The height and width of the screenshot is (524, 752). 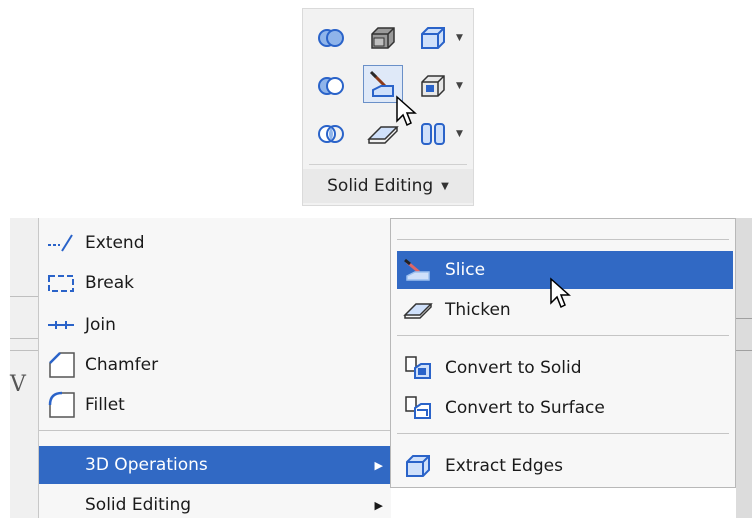 What do you see at coordinates (380, 186) in the screenshot?
I see `ribbon-panel-title-text: Solid Editing` at bounding box center [380, 186].